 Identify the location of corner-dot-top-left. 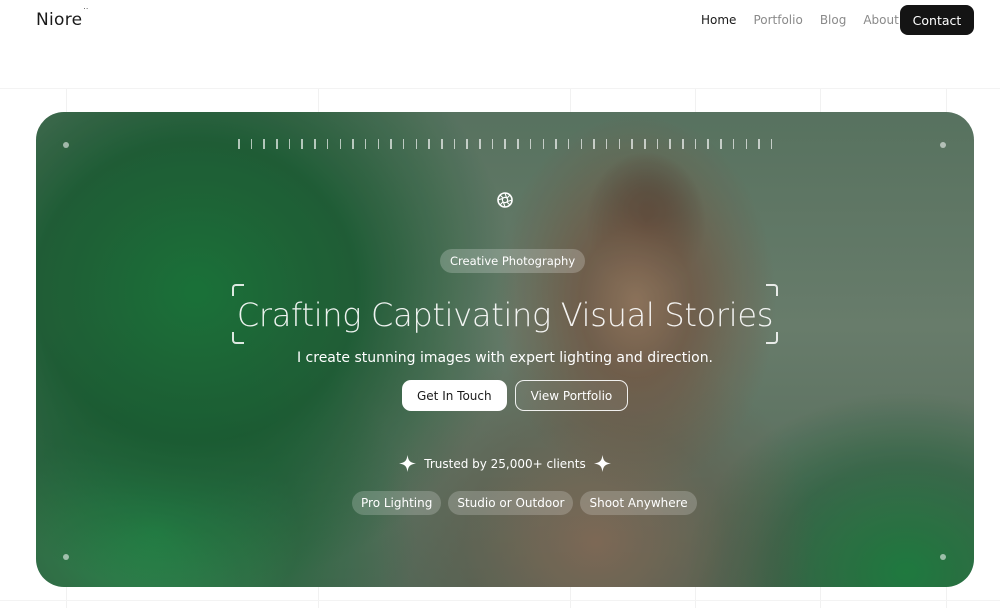
(66, 145).